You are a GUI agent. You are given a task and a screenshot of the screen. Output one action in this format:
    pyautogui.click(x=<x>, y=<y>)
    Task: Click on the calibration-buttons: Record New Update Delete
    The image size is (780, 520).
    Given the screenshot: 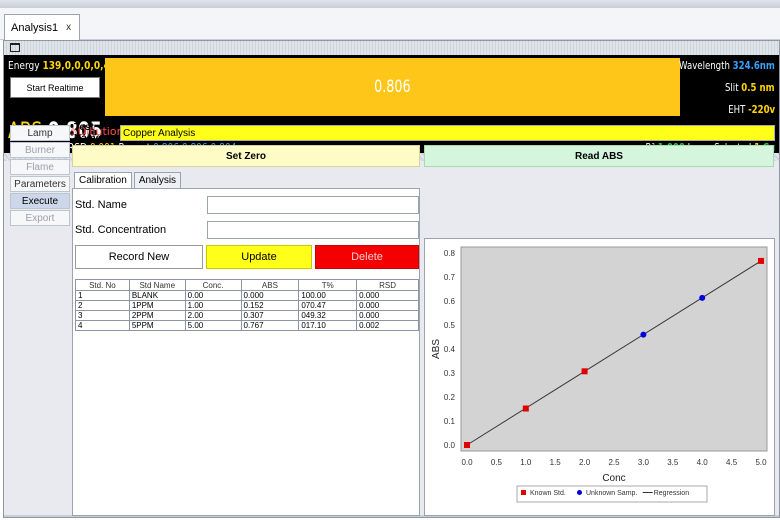 What is the action you would take?
    pyautogui.click(x=247, y=257)
    